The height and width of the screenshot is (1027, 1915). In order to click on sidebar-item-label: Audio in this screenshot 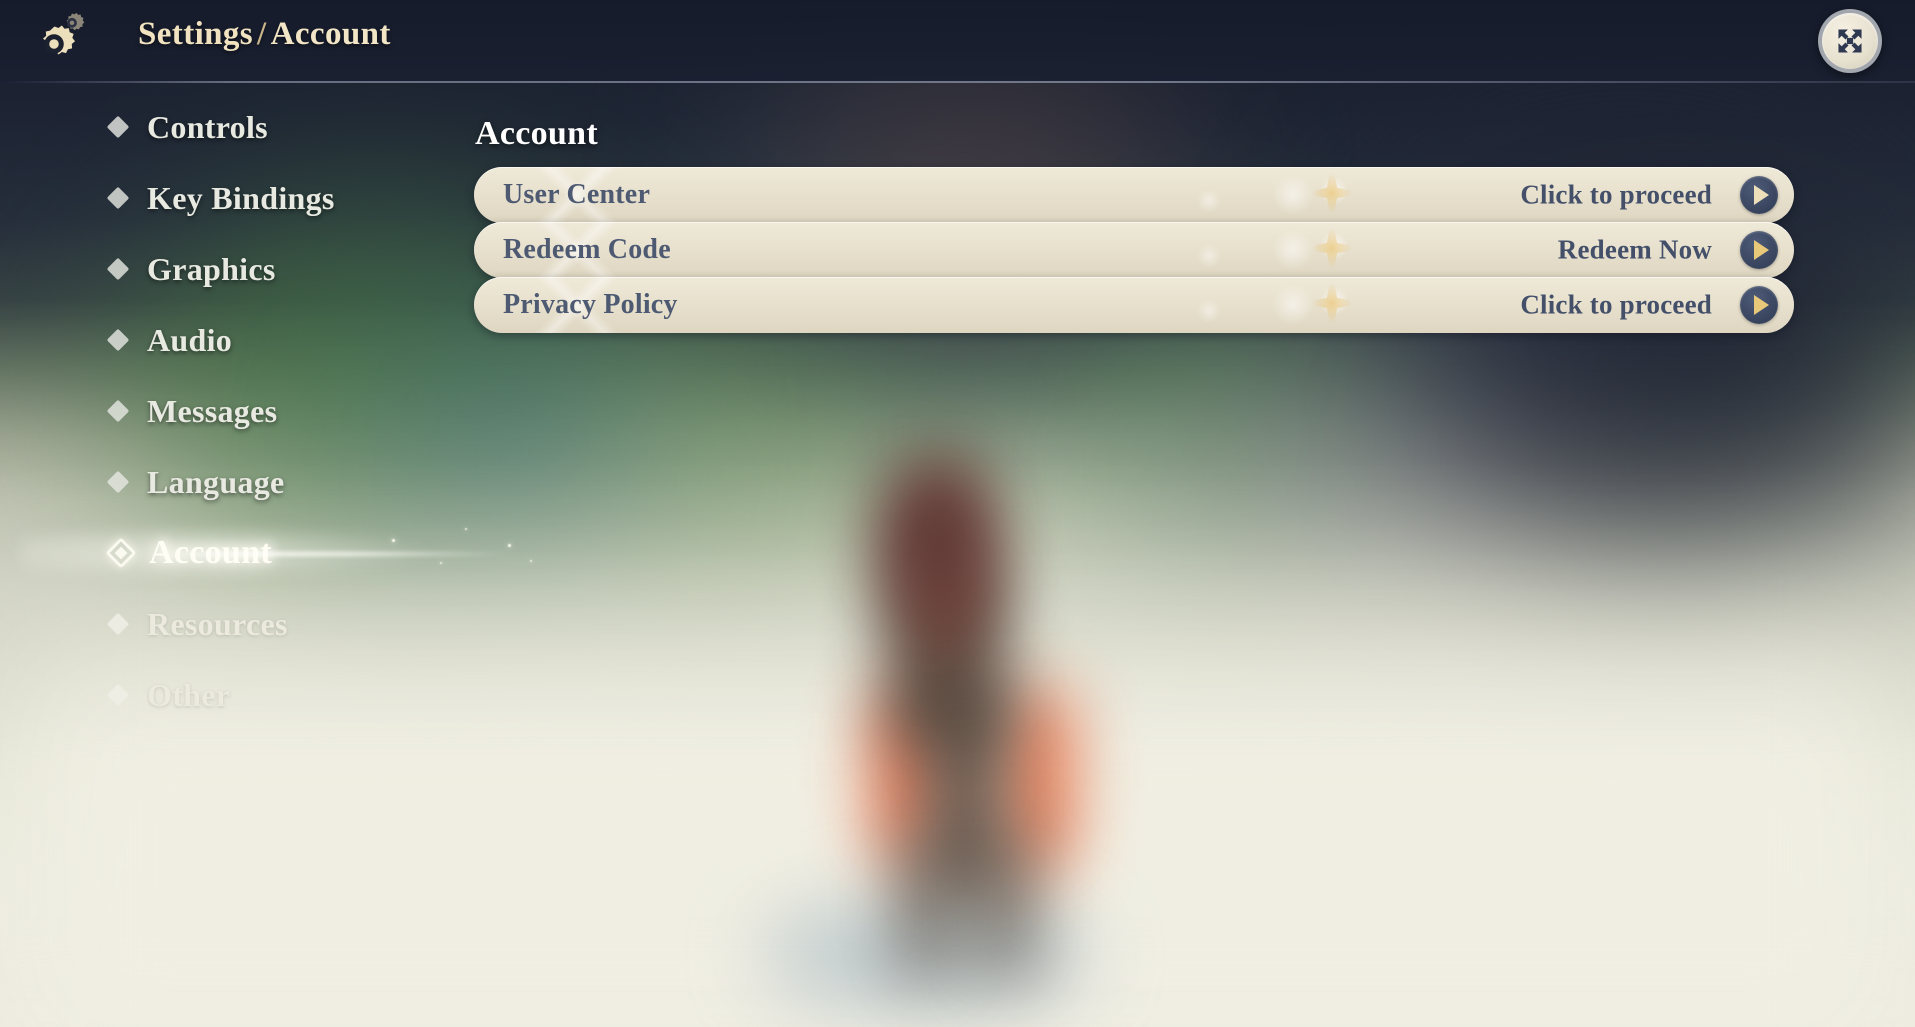, I will do `click(190, 339)`.